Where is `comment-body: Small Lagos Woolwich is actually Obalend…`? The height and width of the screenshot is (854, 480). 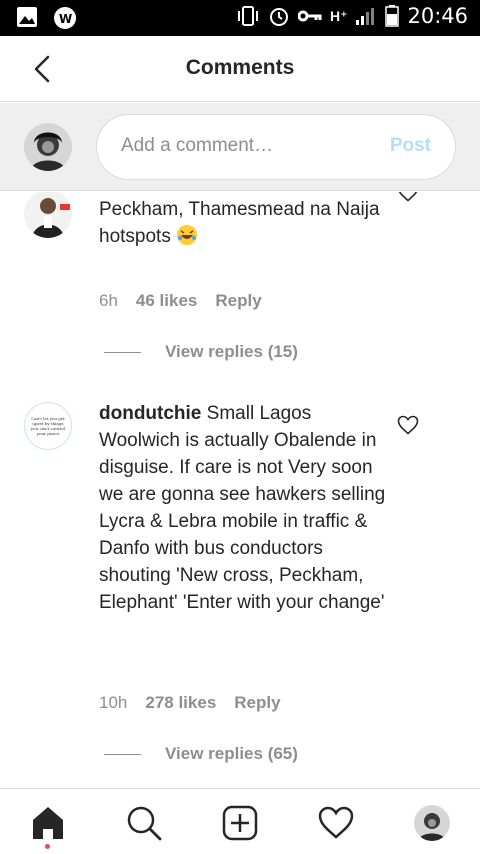 comment-body: Small Lagos Woolwich is actually Obalend… is located at coordinates (242, 508).